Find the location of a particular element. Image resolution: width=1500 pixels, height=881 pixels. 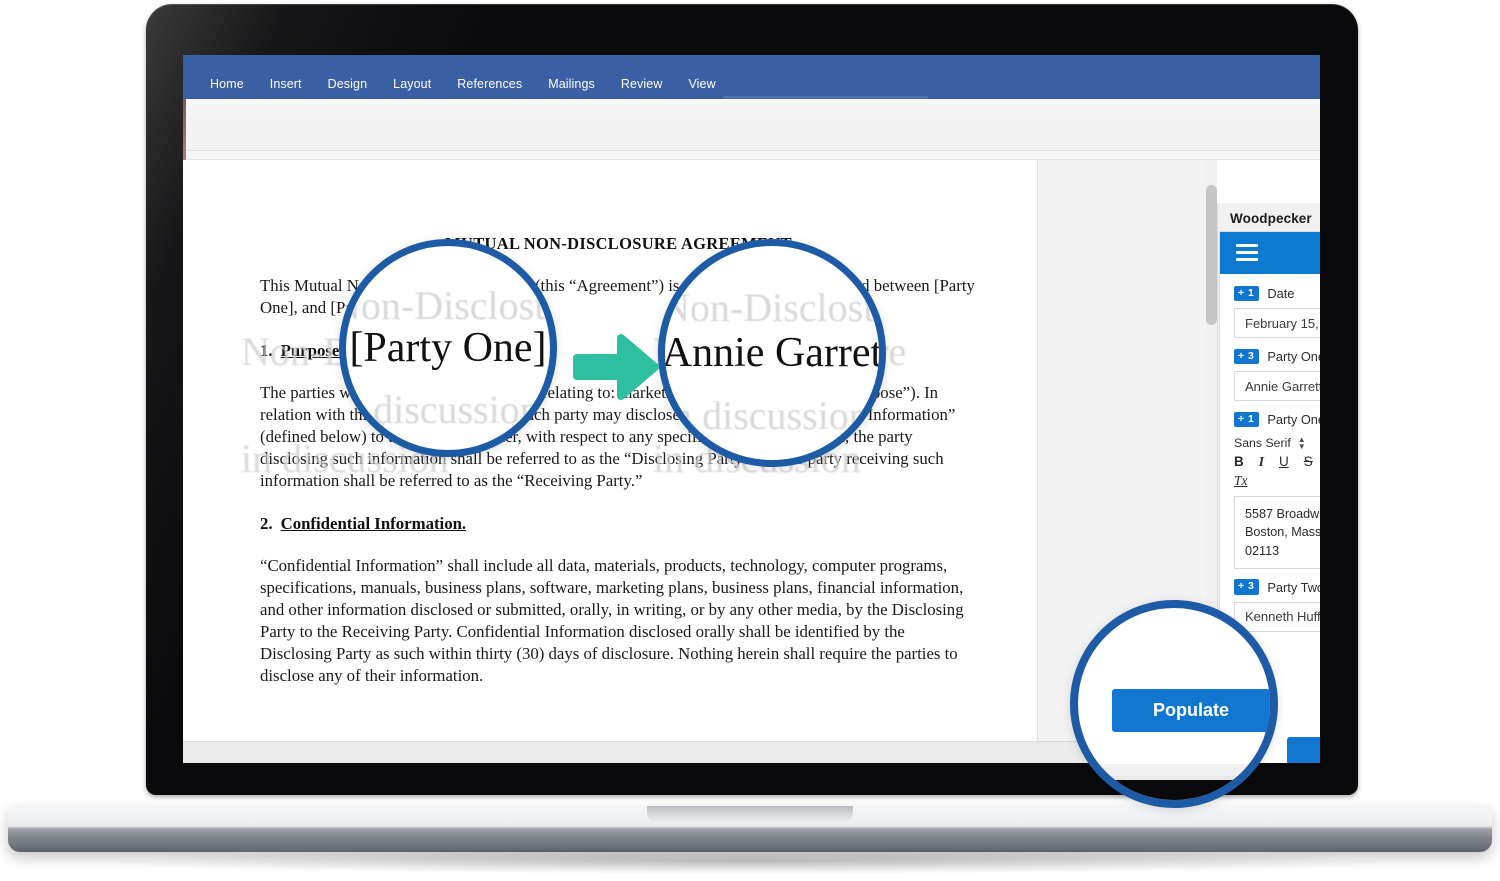

rich-text-row-1: Sans Serif ▲▼ Normal ▲▼ is located at coordinates (1277, 443).